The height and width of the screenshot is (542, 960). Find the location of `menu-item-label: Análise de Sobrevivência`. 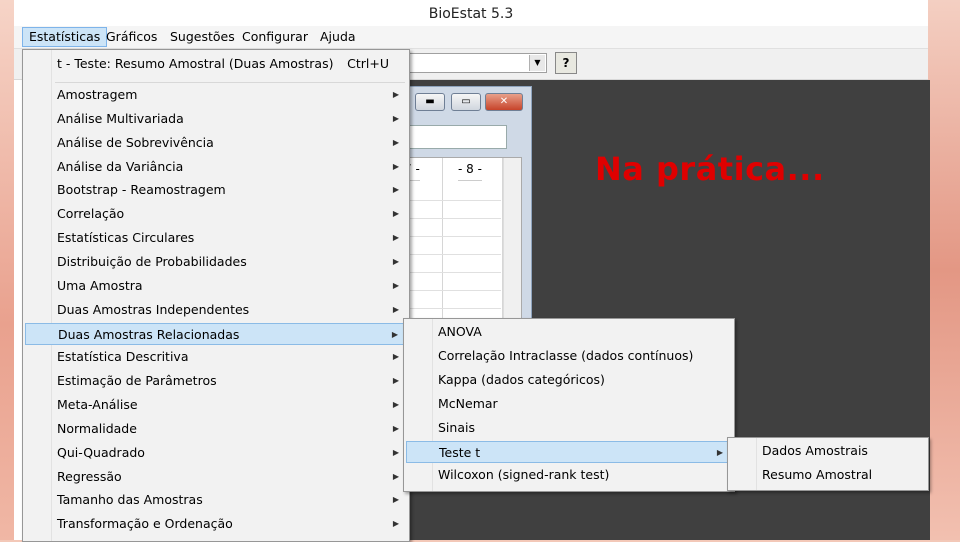

menu-item-label: Análise de Sobrevivência is located at coordinates (135, 142).